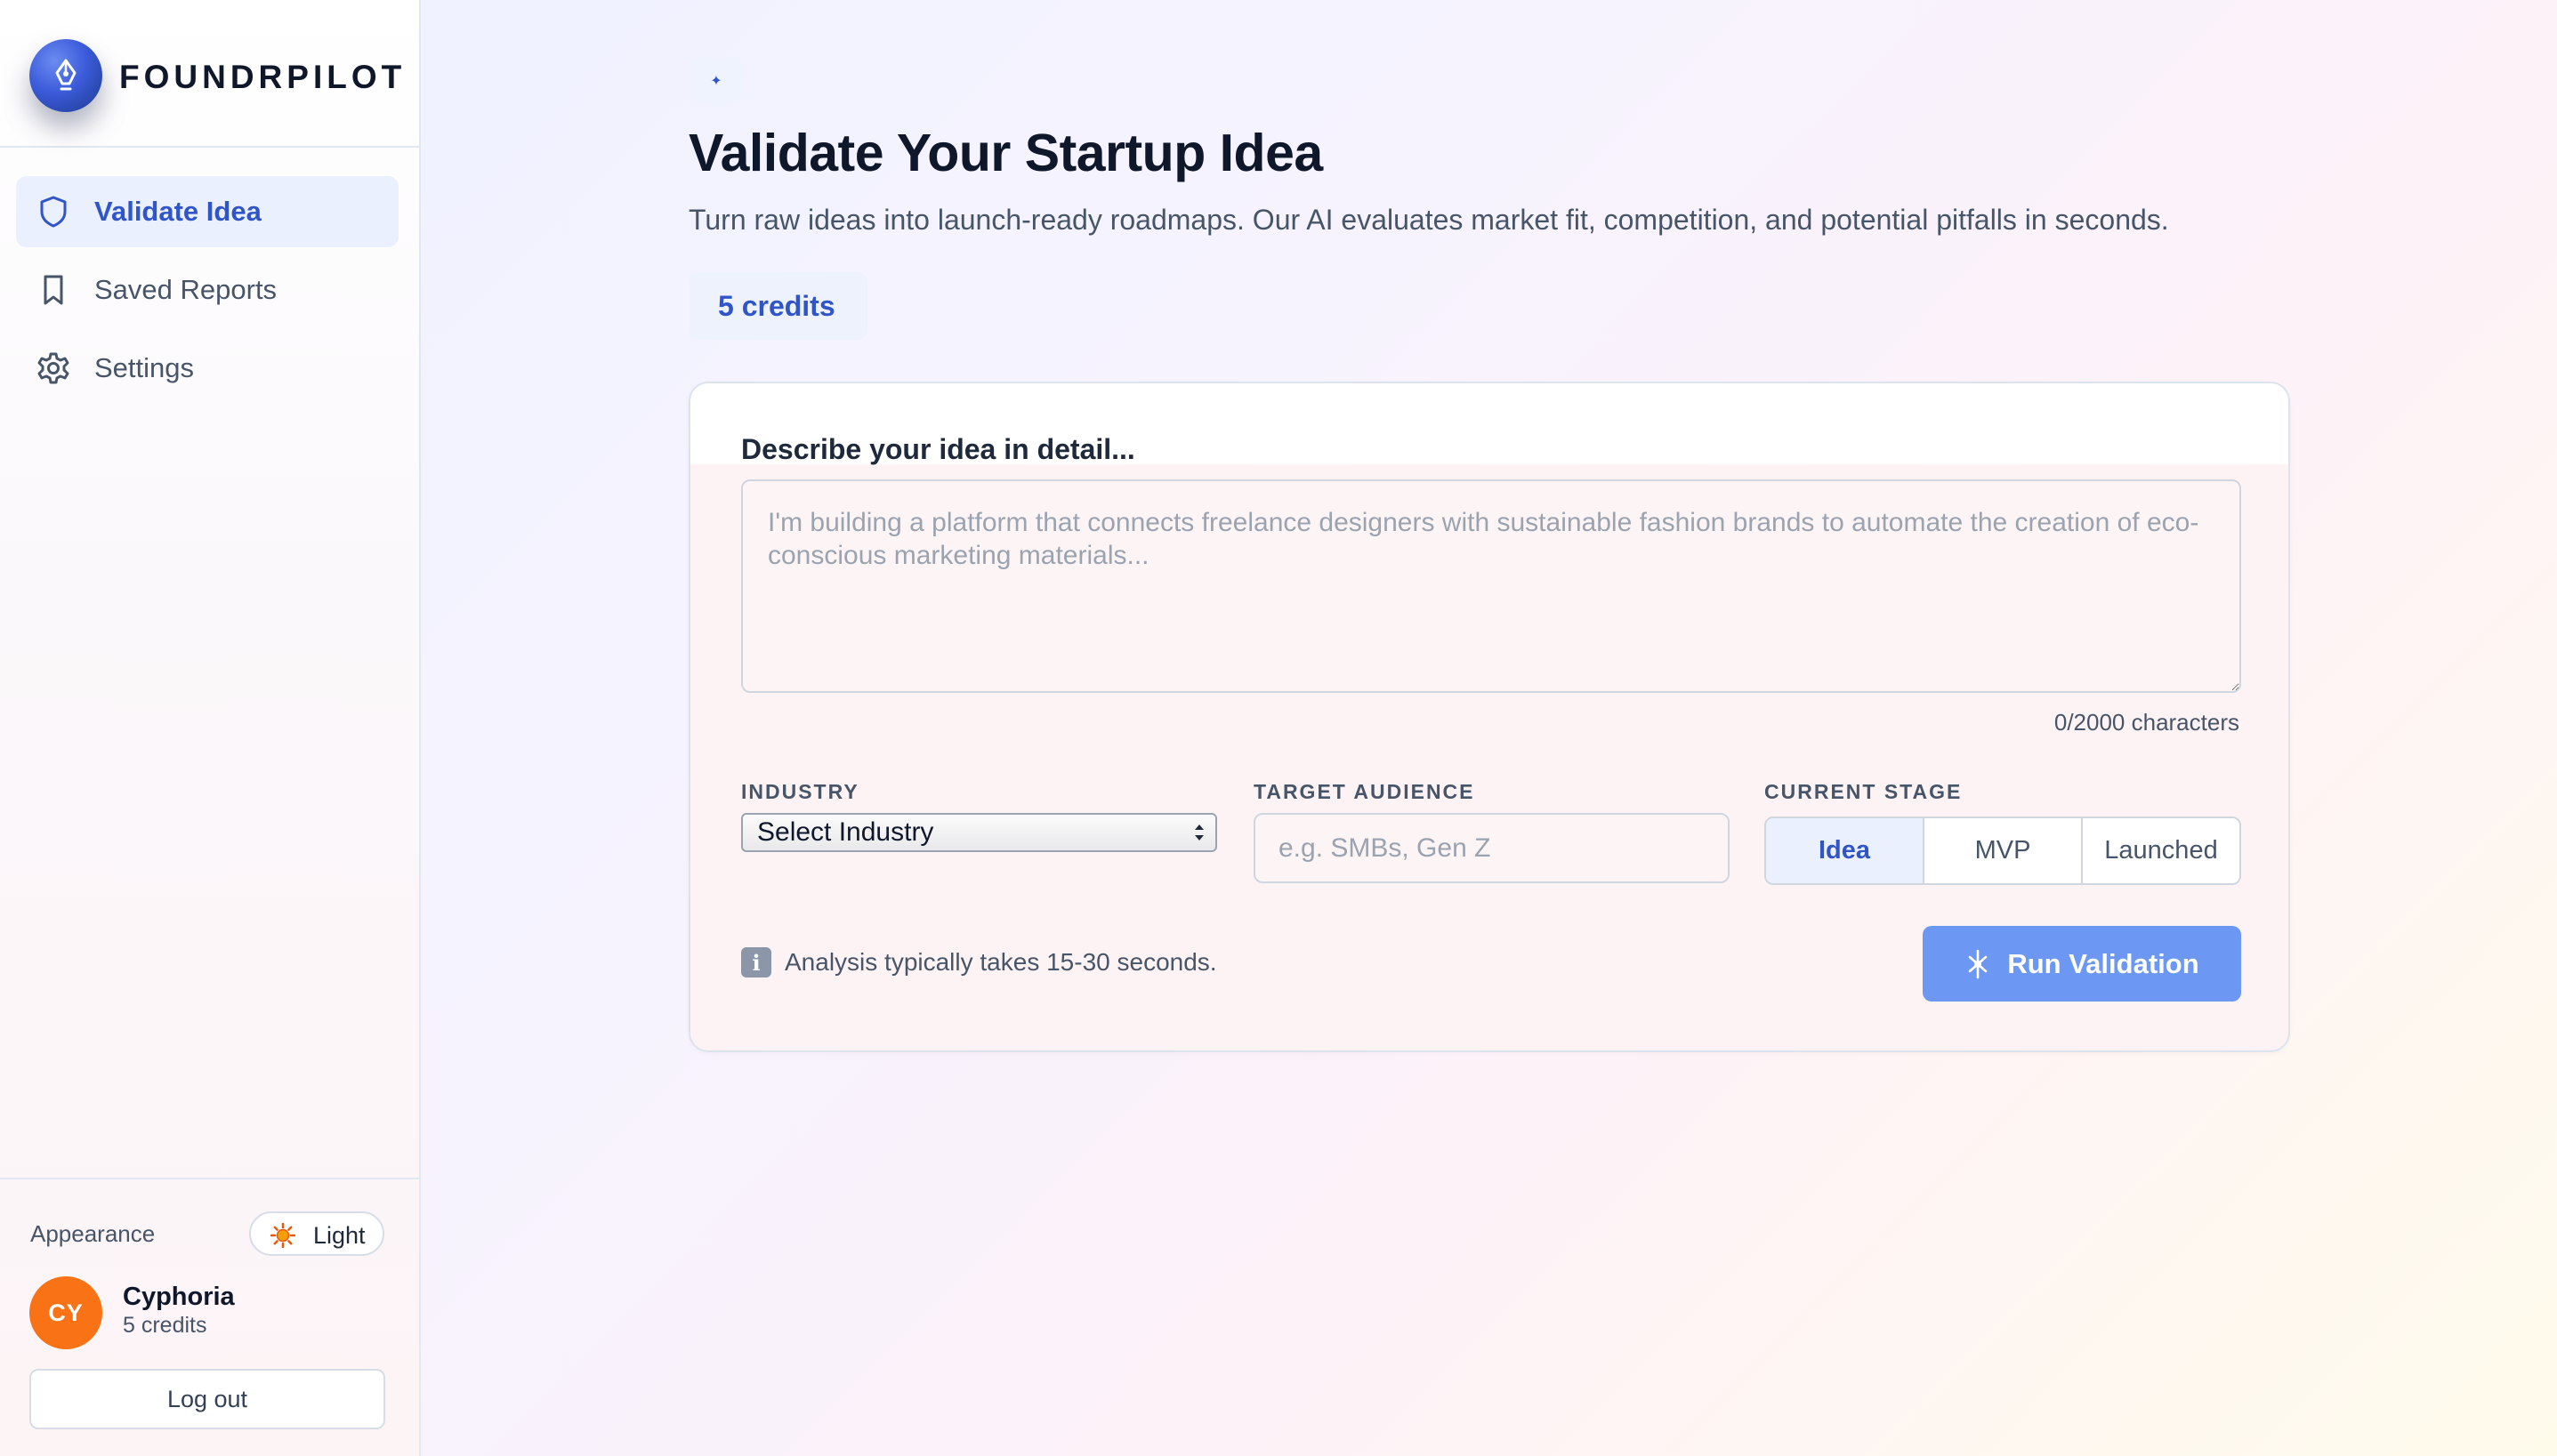  What do you see at coordinates (54, 290) in the screenshot?
I see `bookmark-icon` at bounding box center [54, 290].